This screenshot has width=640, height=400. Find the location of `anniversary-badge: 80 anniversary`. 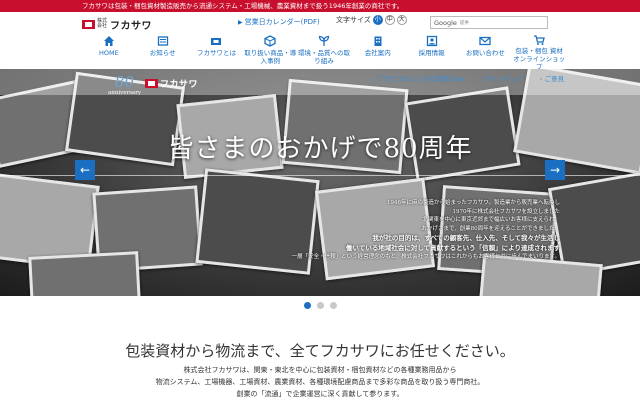

anniversary-badge: 80 anniversary is located at coordinates (124, 85).